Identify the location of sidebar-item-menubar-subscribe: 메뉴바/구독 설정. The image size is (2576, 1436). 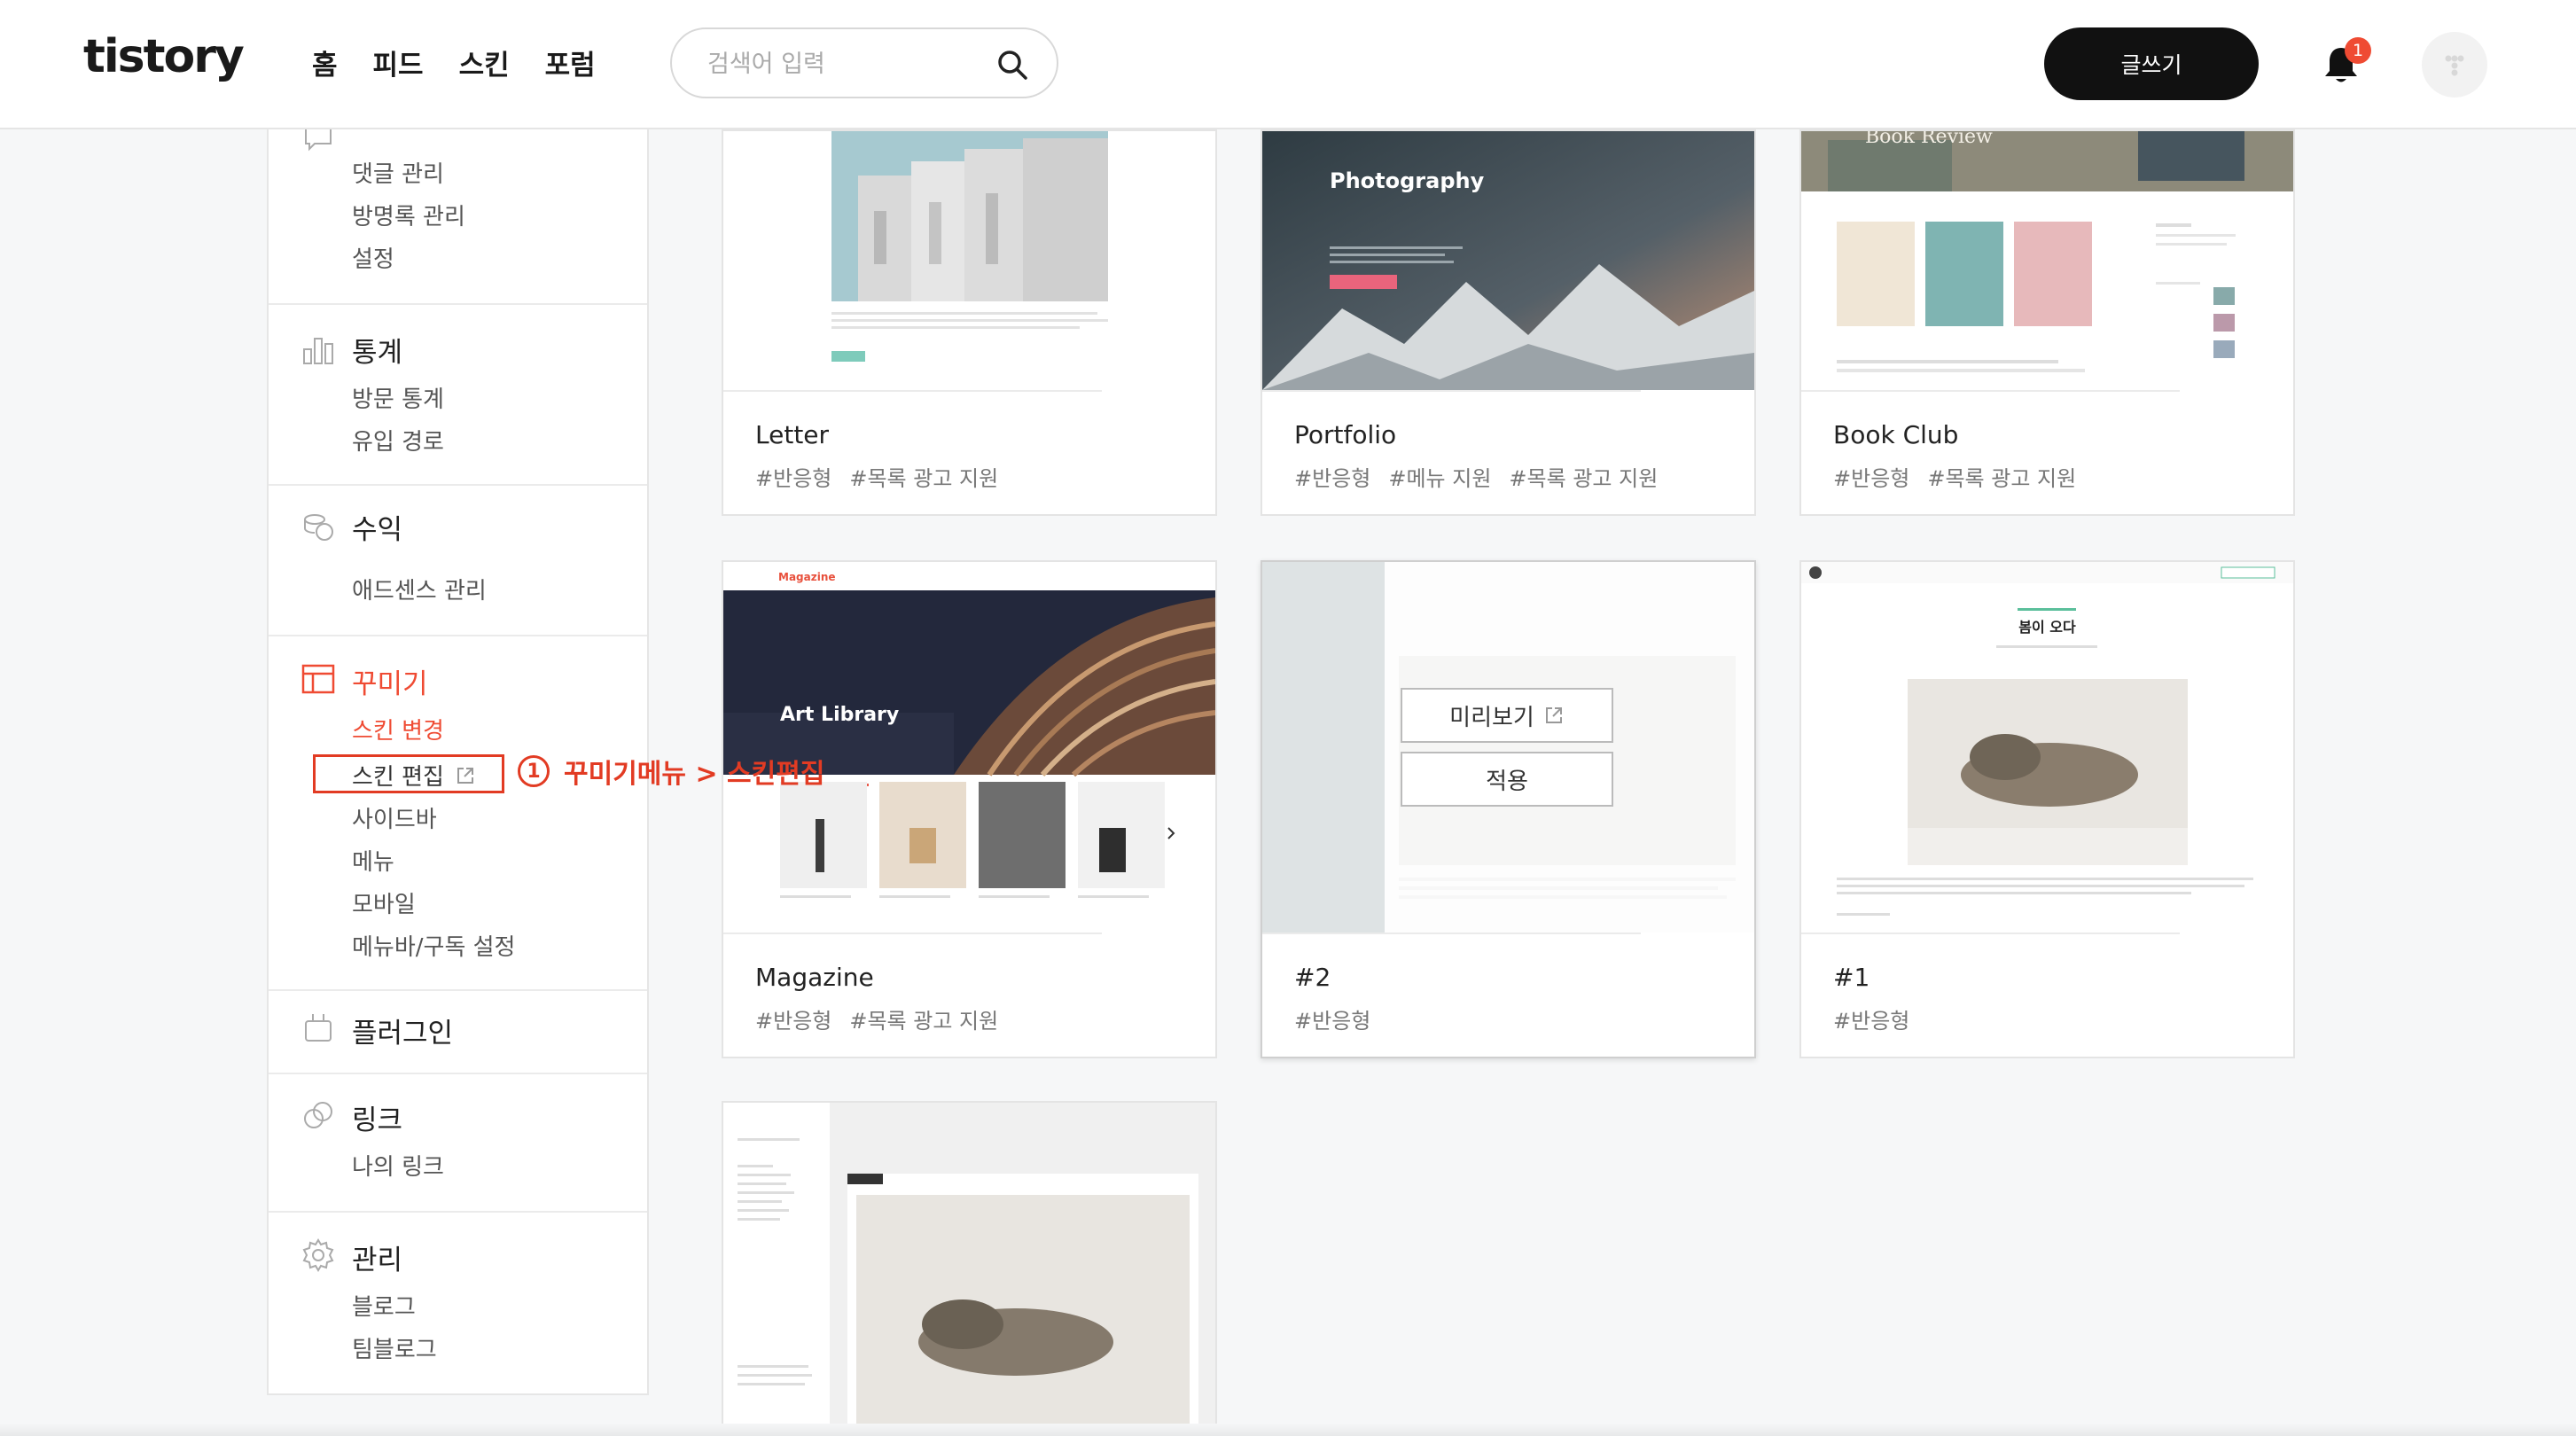
(433, 945).